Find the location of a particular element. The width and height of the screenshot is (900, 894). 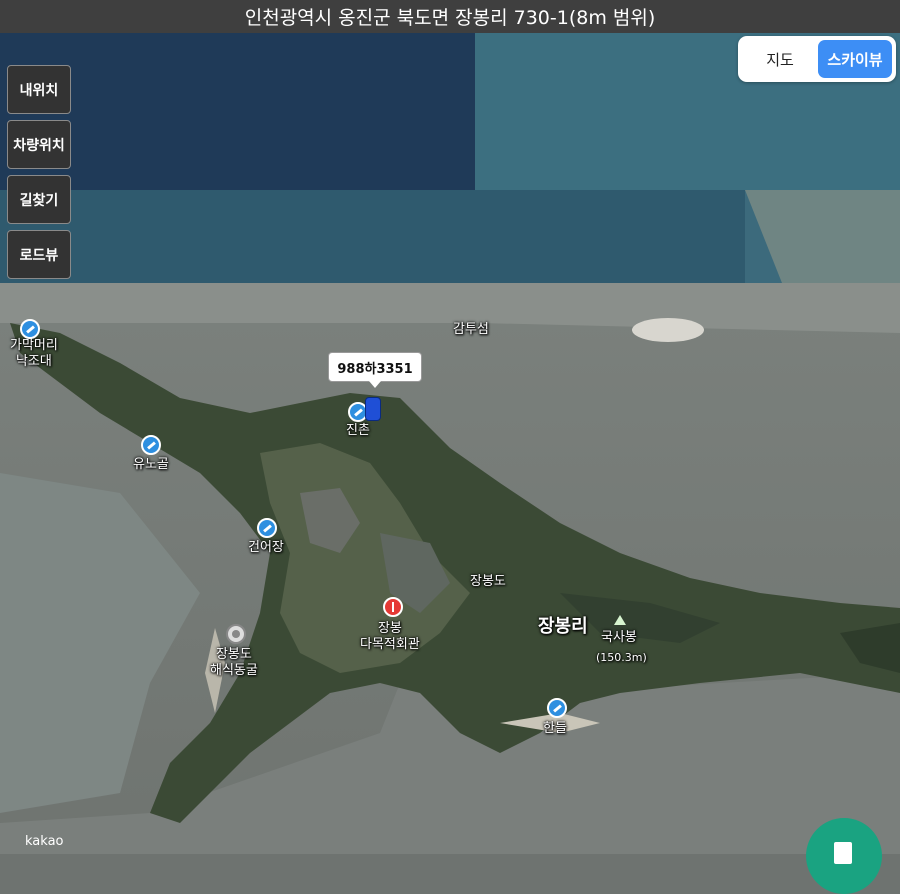

document-fab-button is located at coordinates (844, 856).